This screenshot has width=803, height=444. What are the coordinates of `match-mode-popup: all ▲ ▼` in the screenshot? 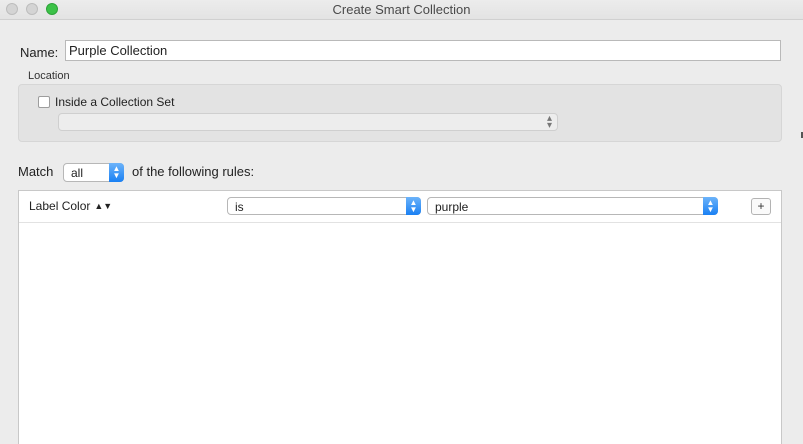 It's located at (93, 172).